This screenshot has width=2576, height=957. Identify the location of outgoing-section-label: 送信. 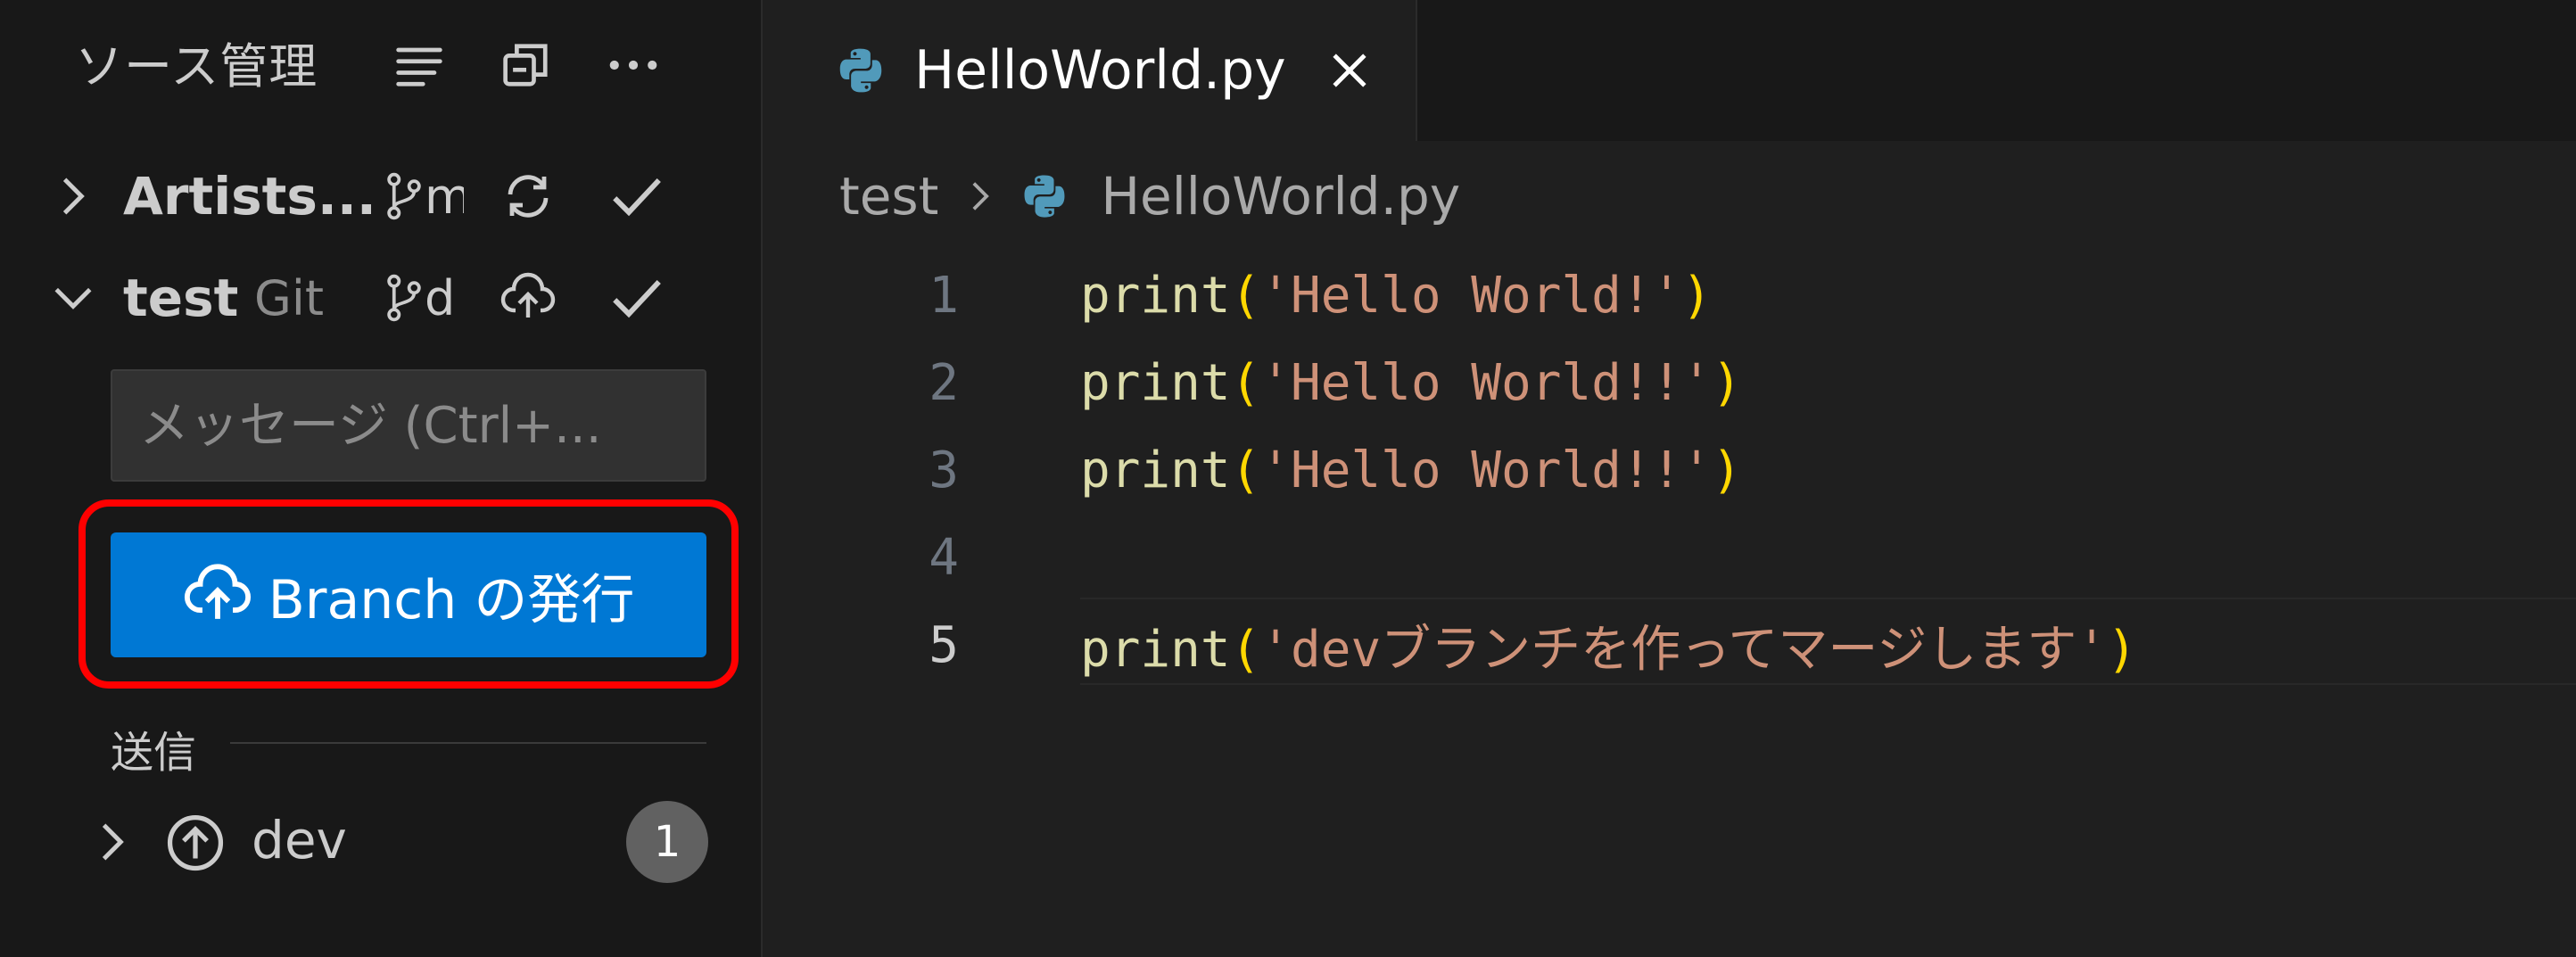
(154, 753).